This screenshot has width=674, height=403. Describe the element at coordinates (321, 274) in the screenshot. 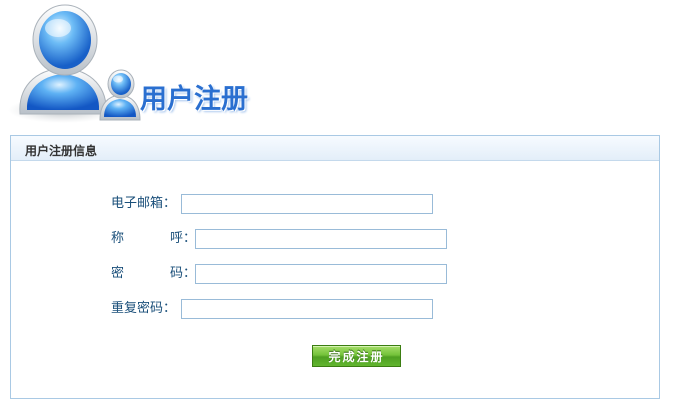

I see `password-field` at that location.